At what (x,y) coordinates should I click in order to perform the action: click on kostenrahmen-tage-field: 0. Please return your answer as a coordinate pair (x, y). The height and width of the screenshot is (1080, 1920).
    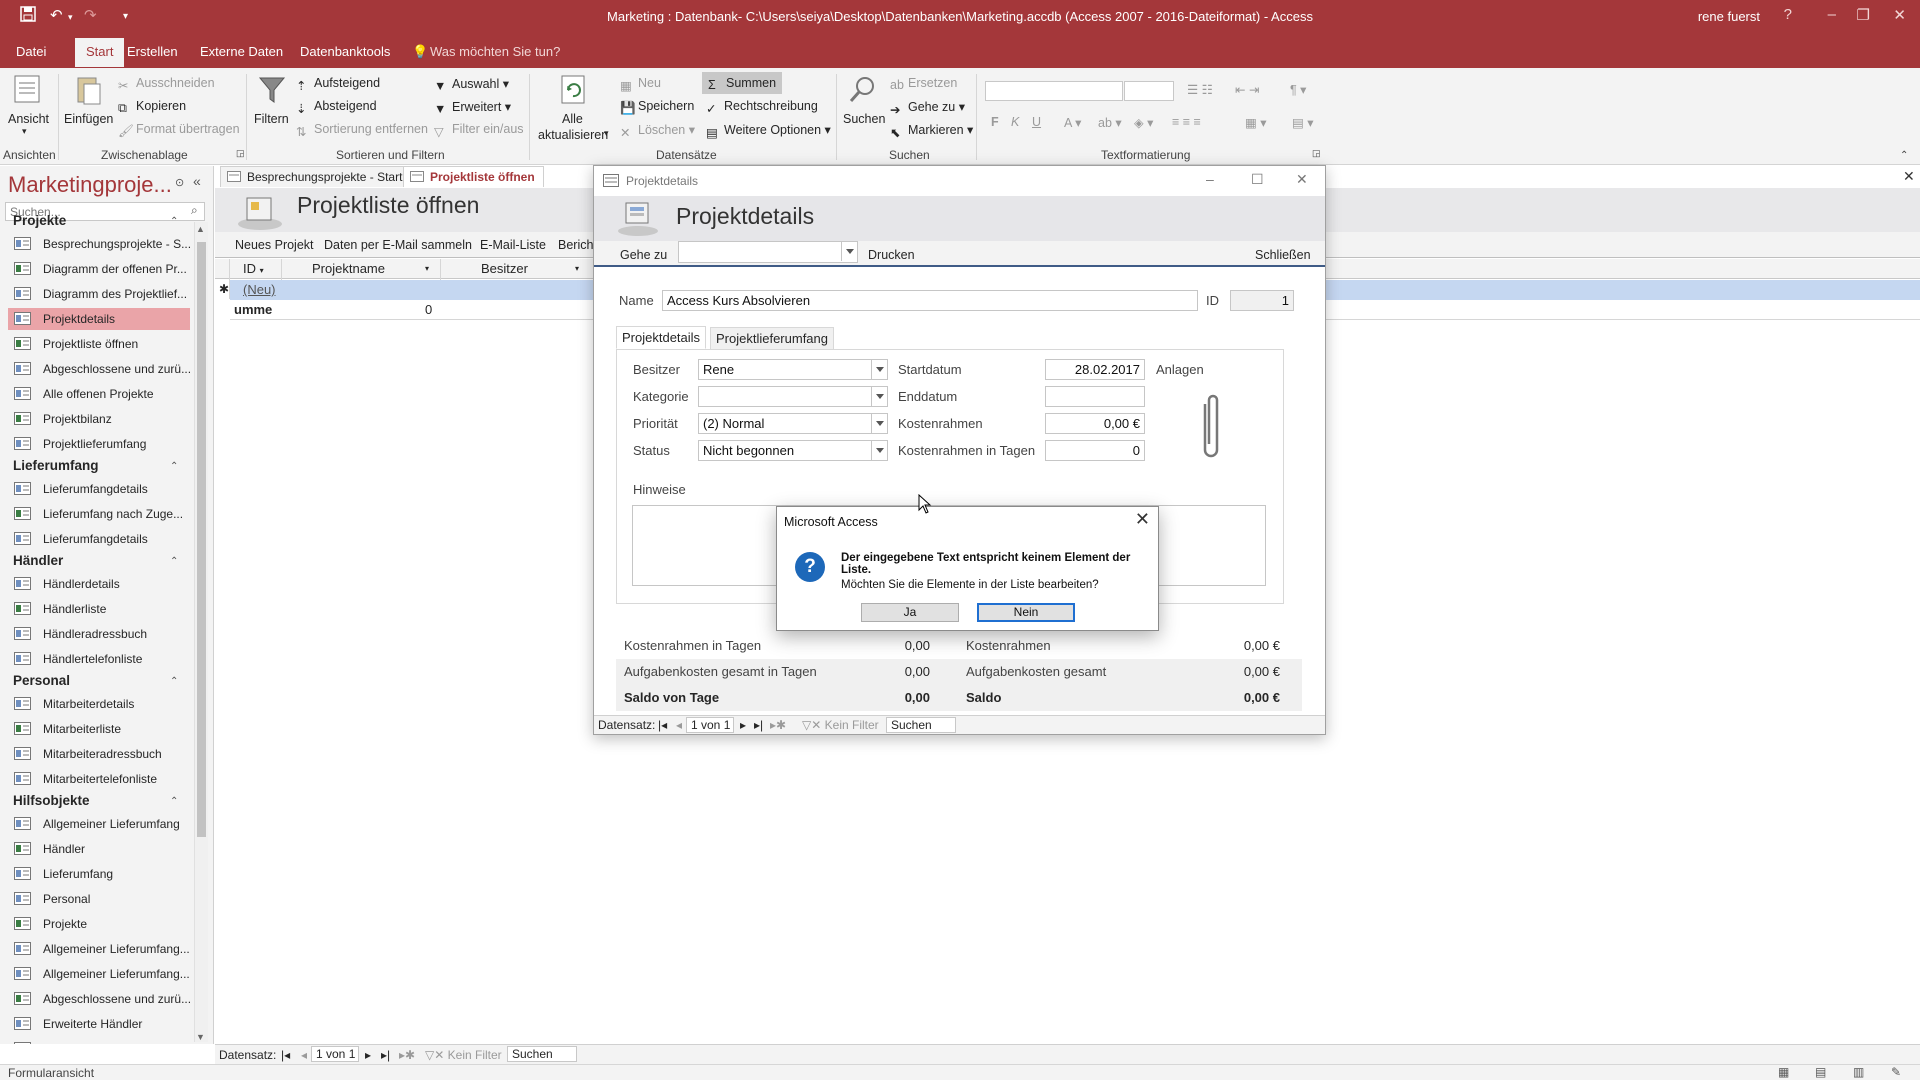
    Looking at the image, I should click on (1095, 450).